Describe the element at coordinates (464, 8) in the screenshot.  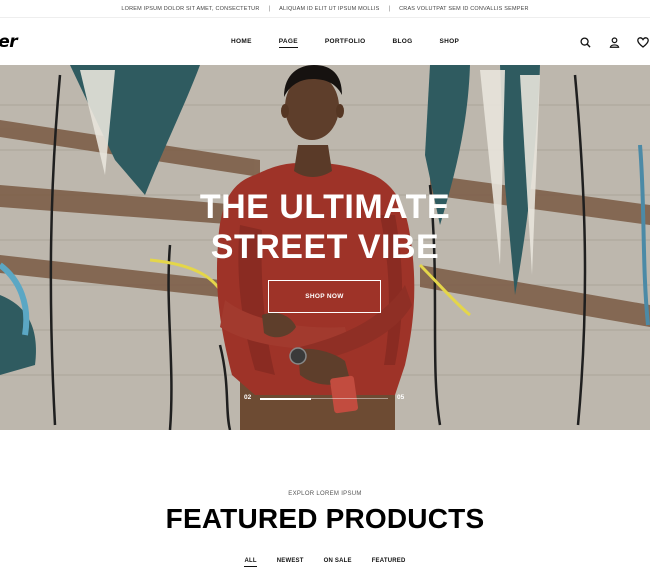
I see `announcement-message: CRAS VOLUTPAT SEM ID CONVALLIS SEMPER` at that location.